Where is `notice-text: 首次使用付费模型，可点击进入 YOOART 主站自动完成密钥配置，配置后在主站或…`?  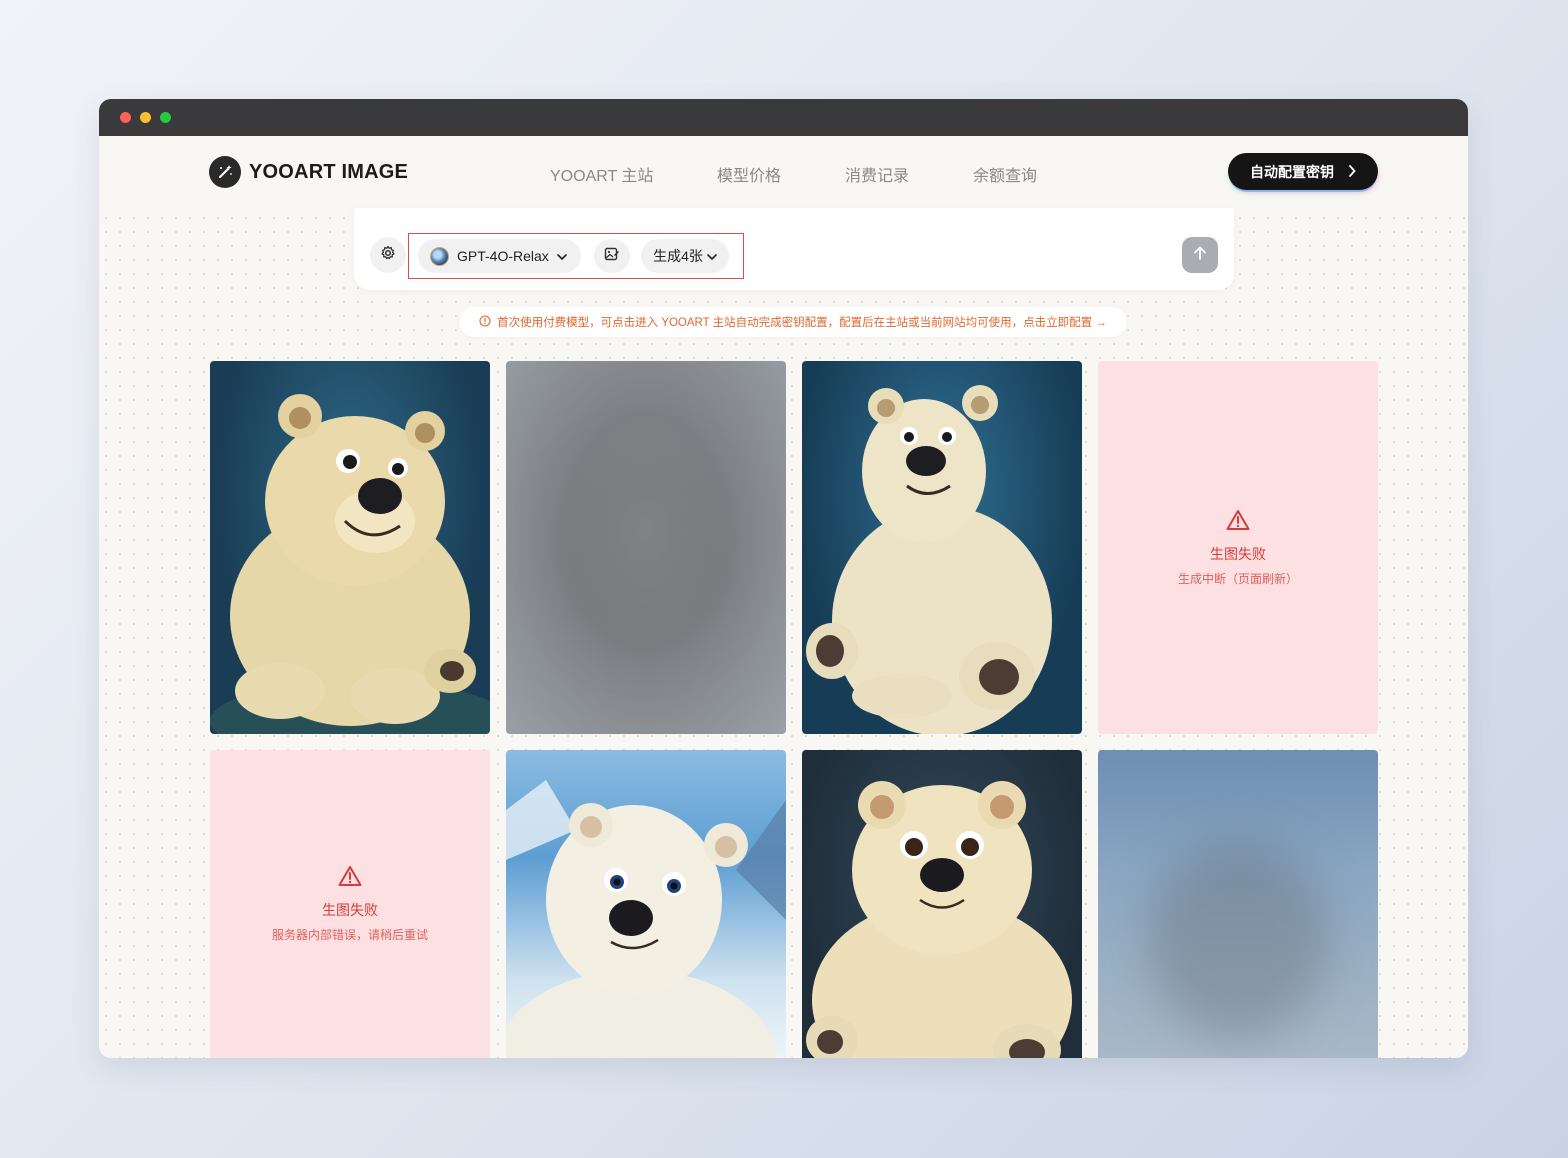
notice-text: 首次使用付费模型，可点击进入 YOOART 主站自动完成密钥配置，配置后在主站或… is located at coordinates (802, 323).